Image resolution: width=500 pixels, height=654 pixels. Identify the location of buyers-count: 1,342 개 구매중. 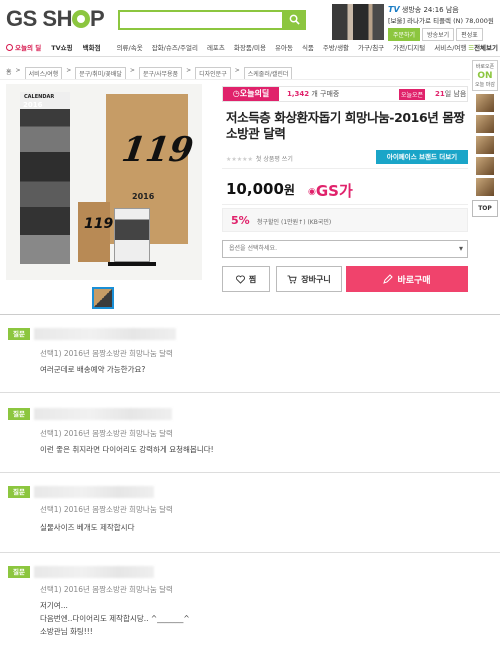
(313, 94).